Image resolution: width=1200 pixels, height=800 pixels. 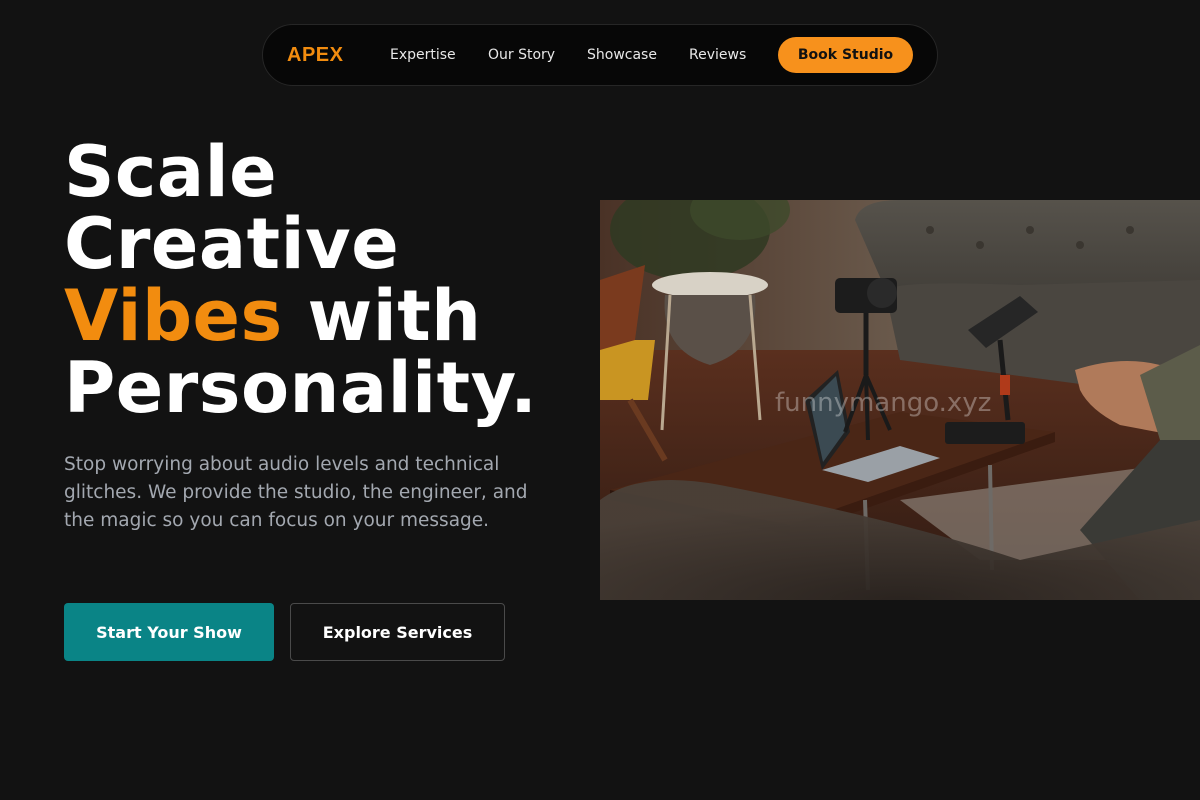 I want to click on headline-line-3-rest: with, so click(x=382, y=316).